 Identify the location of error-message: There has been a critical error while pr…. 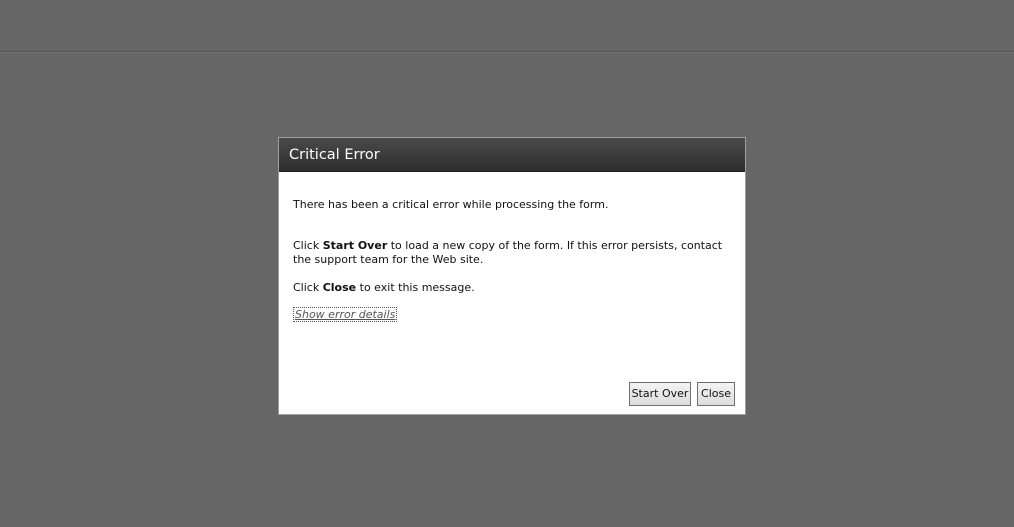
(451, 204).